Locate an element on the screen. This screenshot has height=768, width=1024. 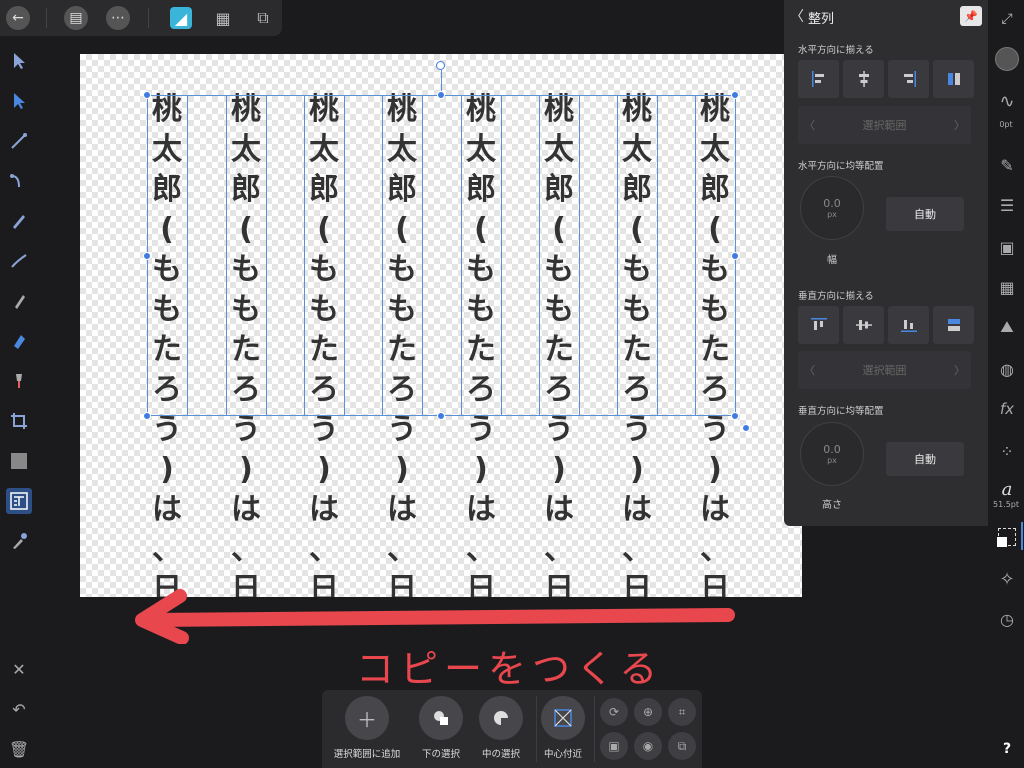
v-auto-button: 自動 is located at coordinates (925, 459).